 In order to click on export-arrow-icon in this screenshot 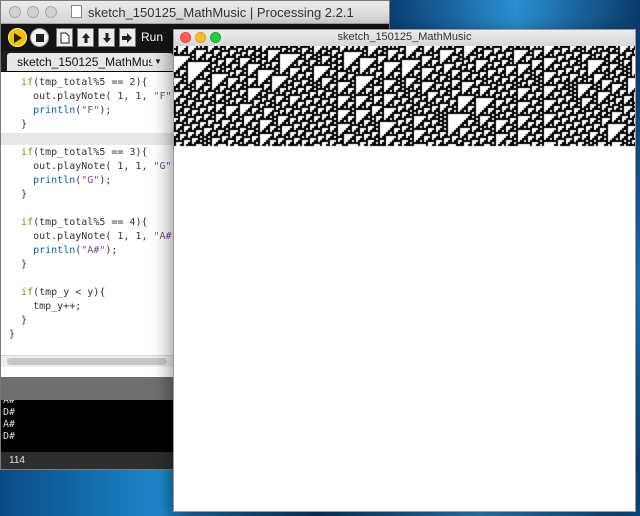, I will do `click(127, 37)`.